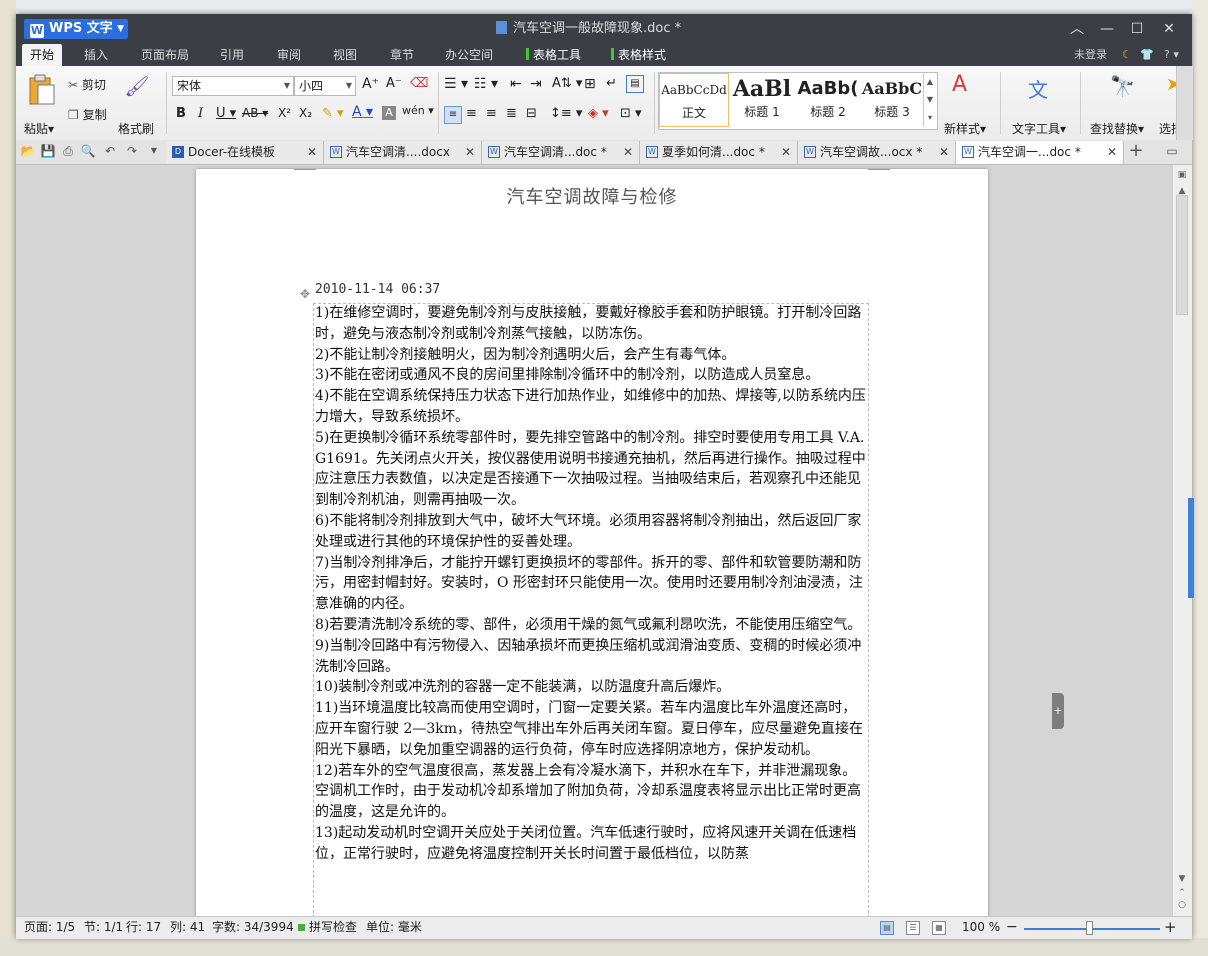  Describe the element at coordinates (567, 83) in the screenshot. I see `text-direction-icon: A⇅ ▾` at that location.